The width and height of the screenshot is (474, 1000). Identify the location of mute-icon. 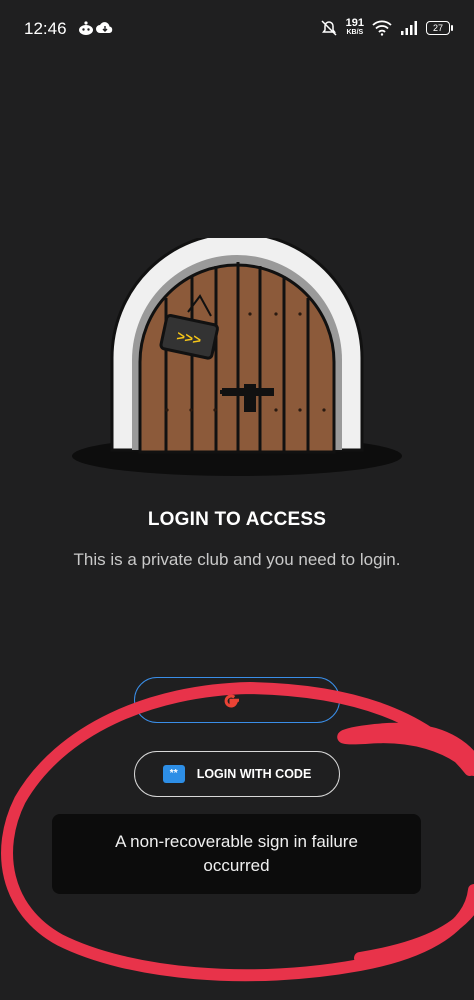
(329, 28).